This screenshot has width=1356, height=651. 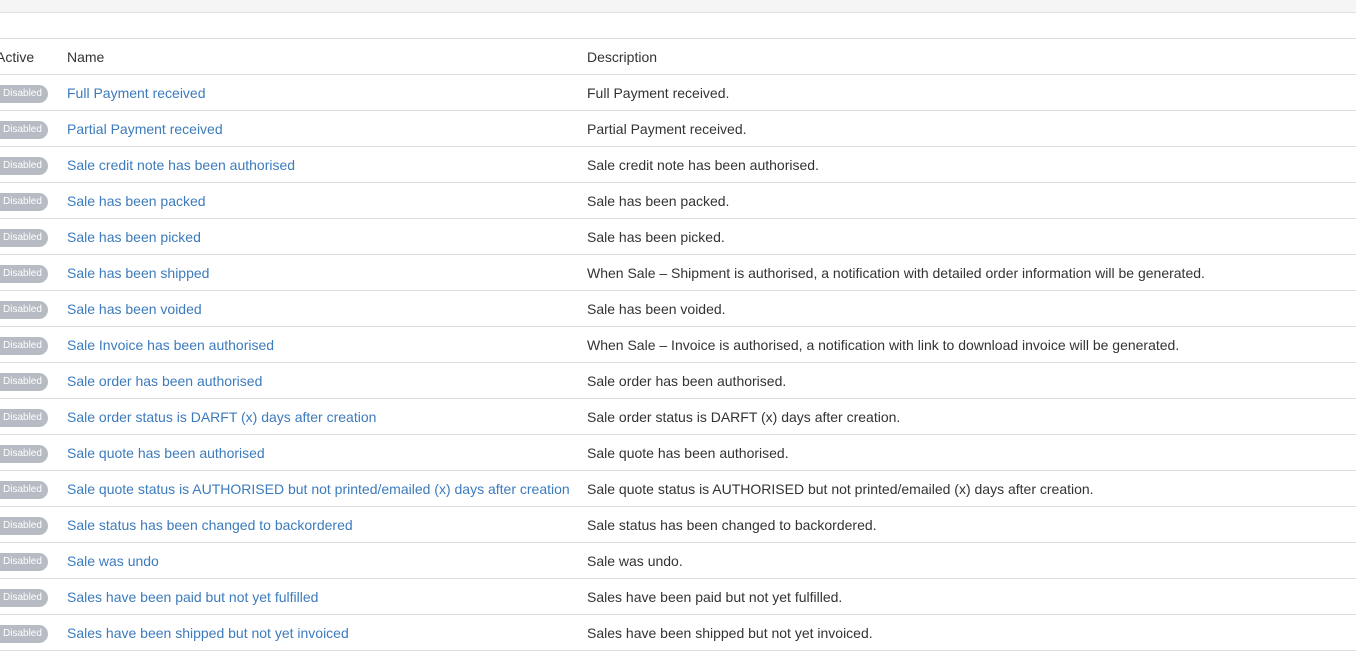 What do you see at coordinates (30, 56) in the screenshot?
I see `column-header-active: Active` at bounding box center [30, 56].